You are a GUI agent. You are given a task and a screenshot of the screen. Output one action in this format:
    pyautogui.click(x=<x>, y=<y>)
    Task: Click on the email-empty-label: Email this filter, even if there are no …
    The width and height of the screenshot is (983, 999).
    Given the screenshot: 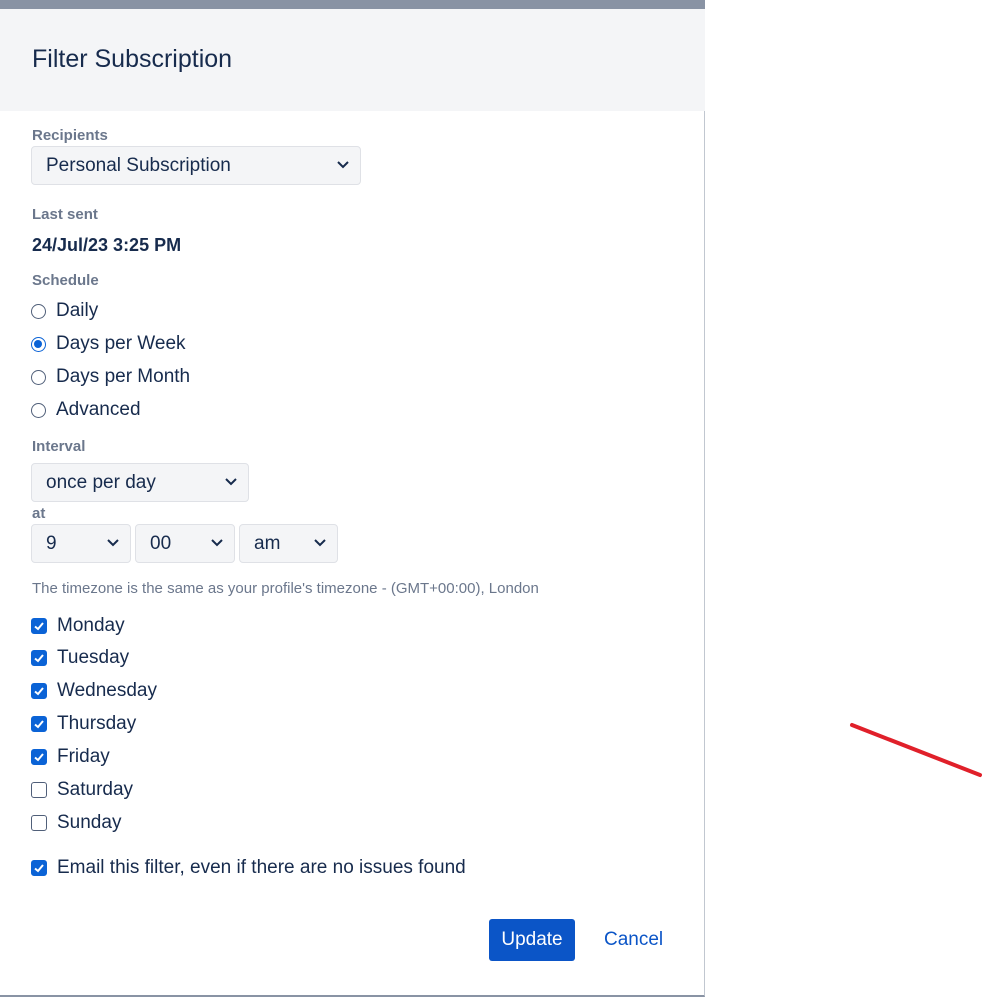 What is the action you would take?
    pyautogui.click(x=261, y=867)
    